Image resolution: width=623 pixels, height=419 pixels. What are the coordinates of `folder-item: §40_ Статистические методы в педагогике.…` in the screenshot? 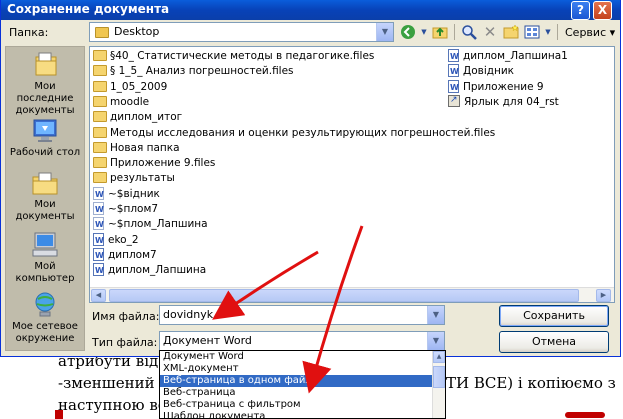 It's located at (233, 56).